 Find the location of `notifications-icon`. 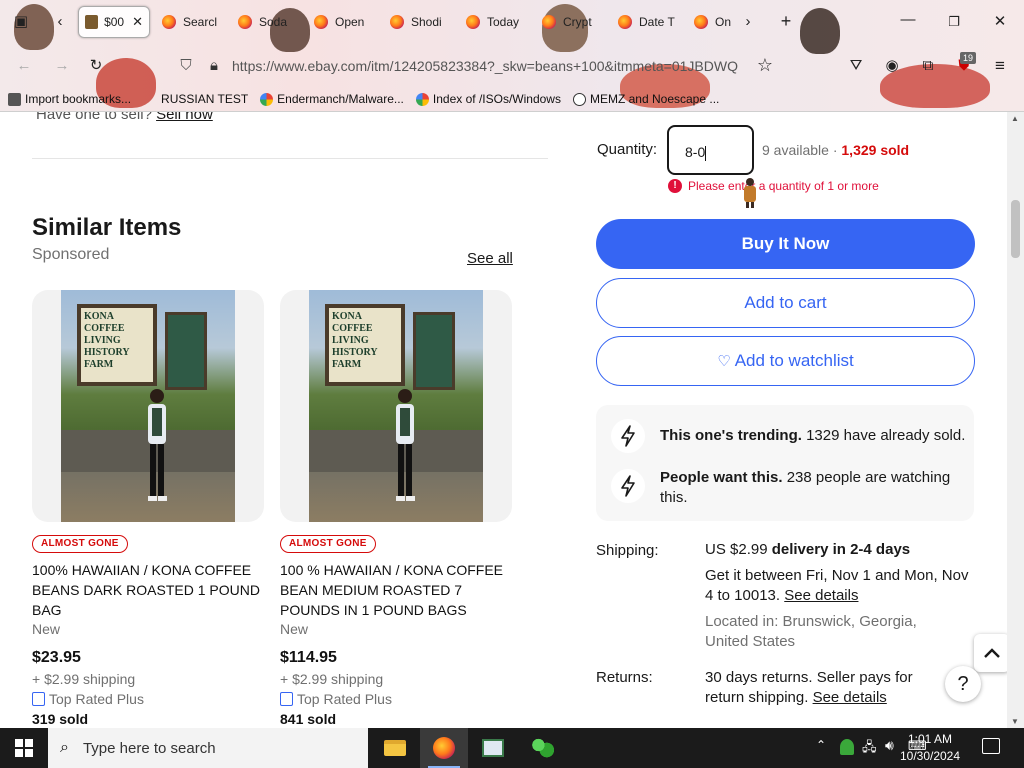

notifications-icon is located at coordinates (991, 746).